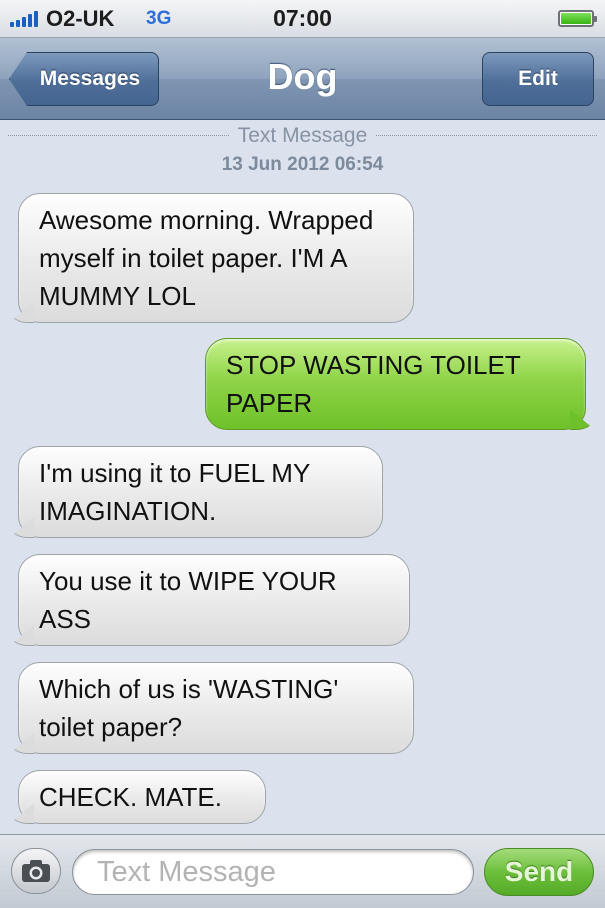  I want to click on camera-icon, so click(36, 871).